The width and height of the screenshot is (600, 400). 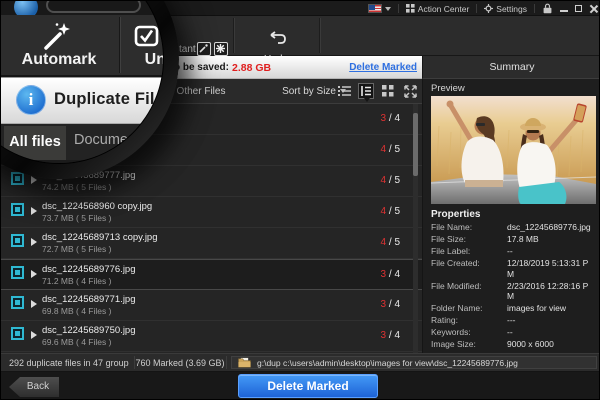 What do you see at coordinates (204, 49) in the screenshot?
I see `instant-automark-button` at bounding box center [204, 49].